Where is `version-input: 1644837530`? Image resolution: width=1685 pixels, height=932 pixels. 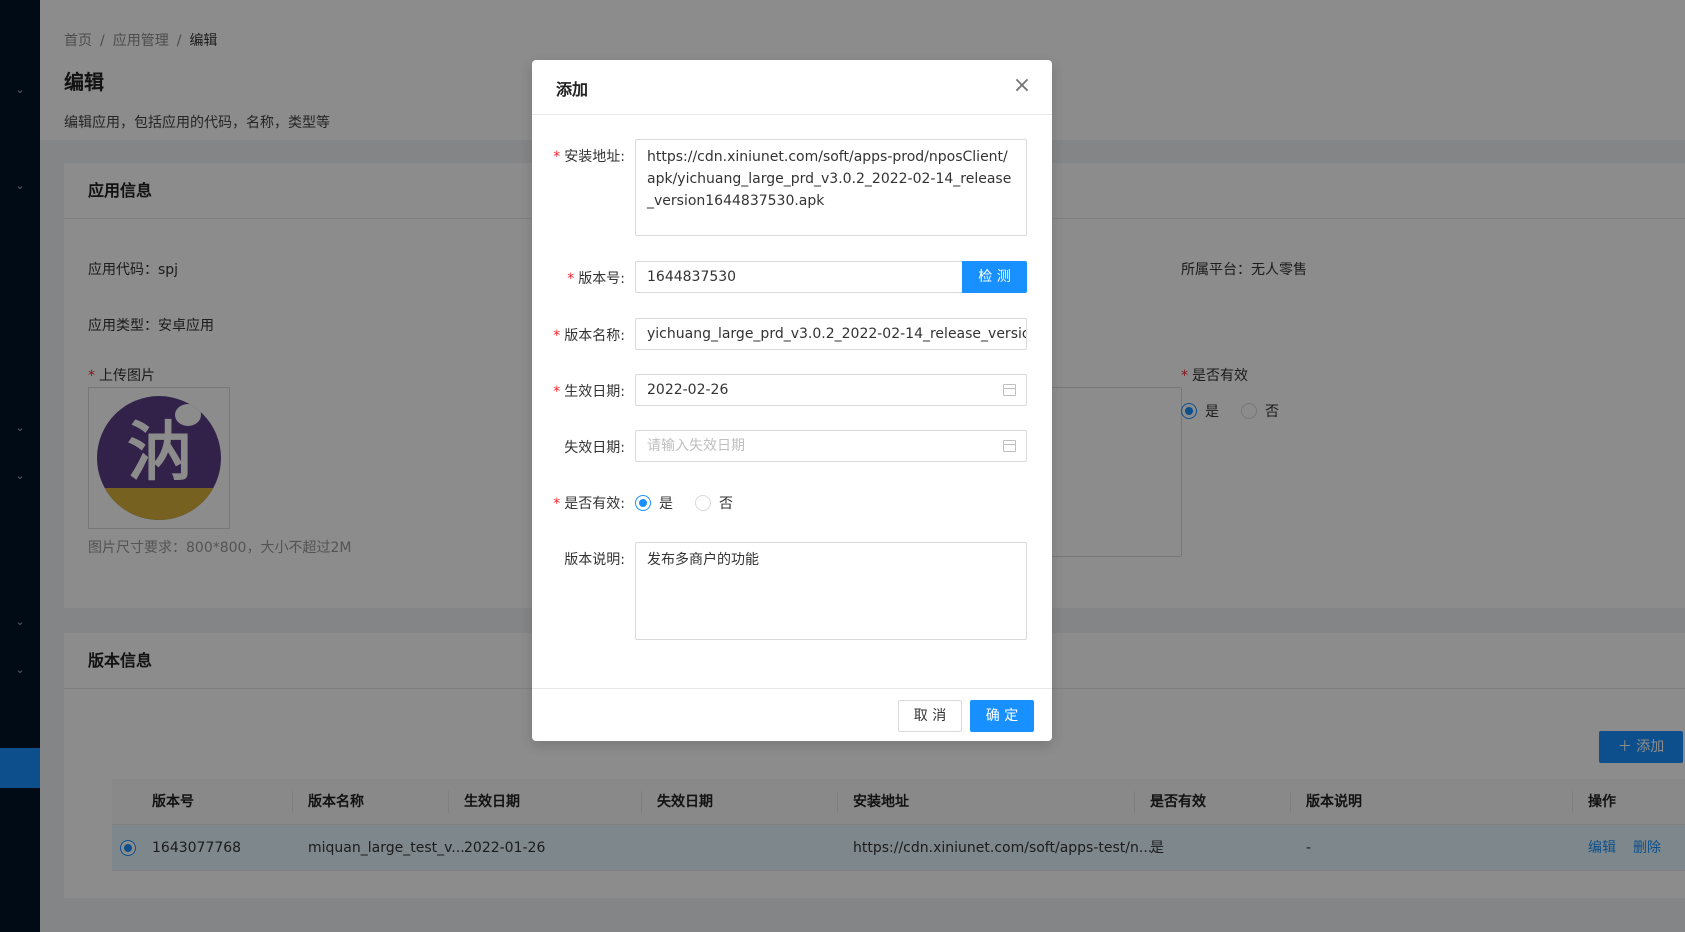 version-input: 1644837530 is located at coordinates (799, 277).